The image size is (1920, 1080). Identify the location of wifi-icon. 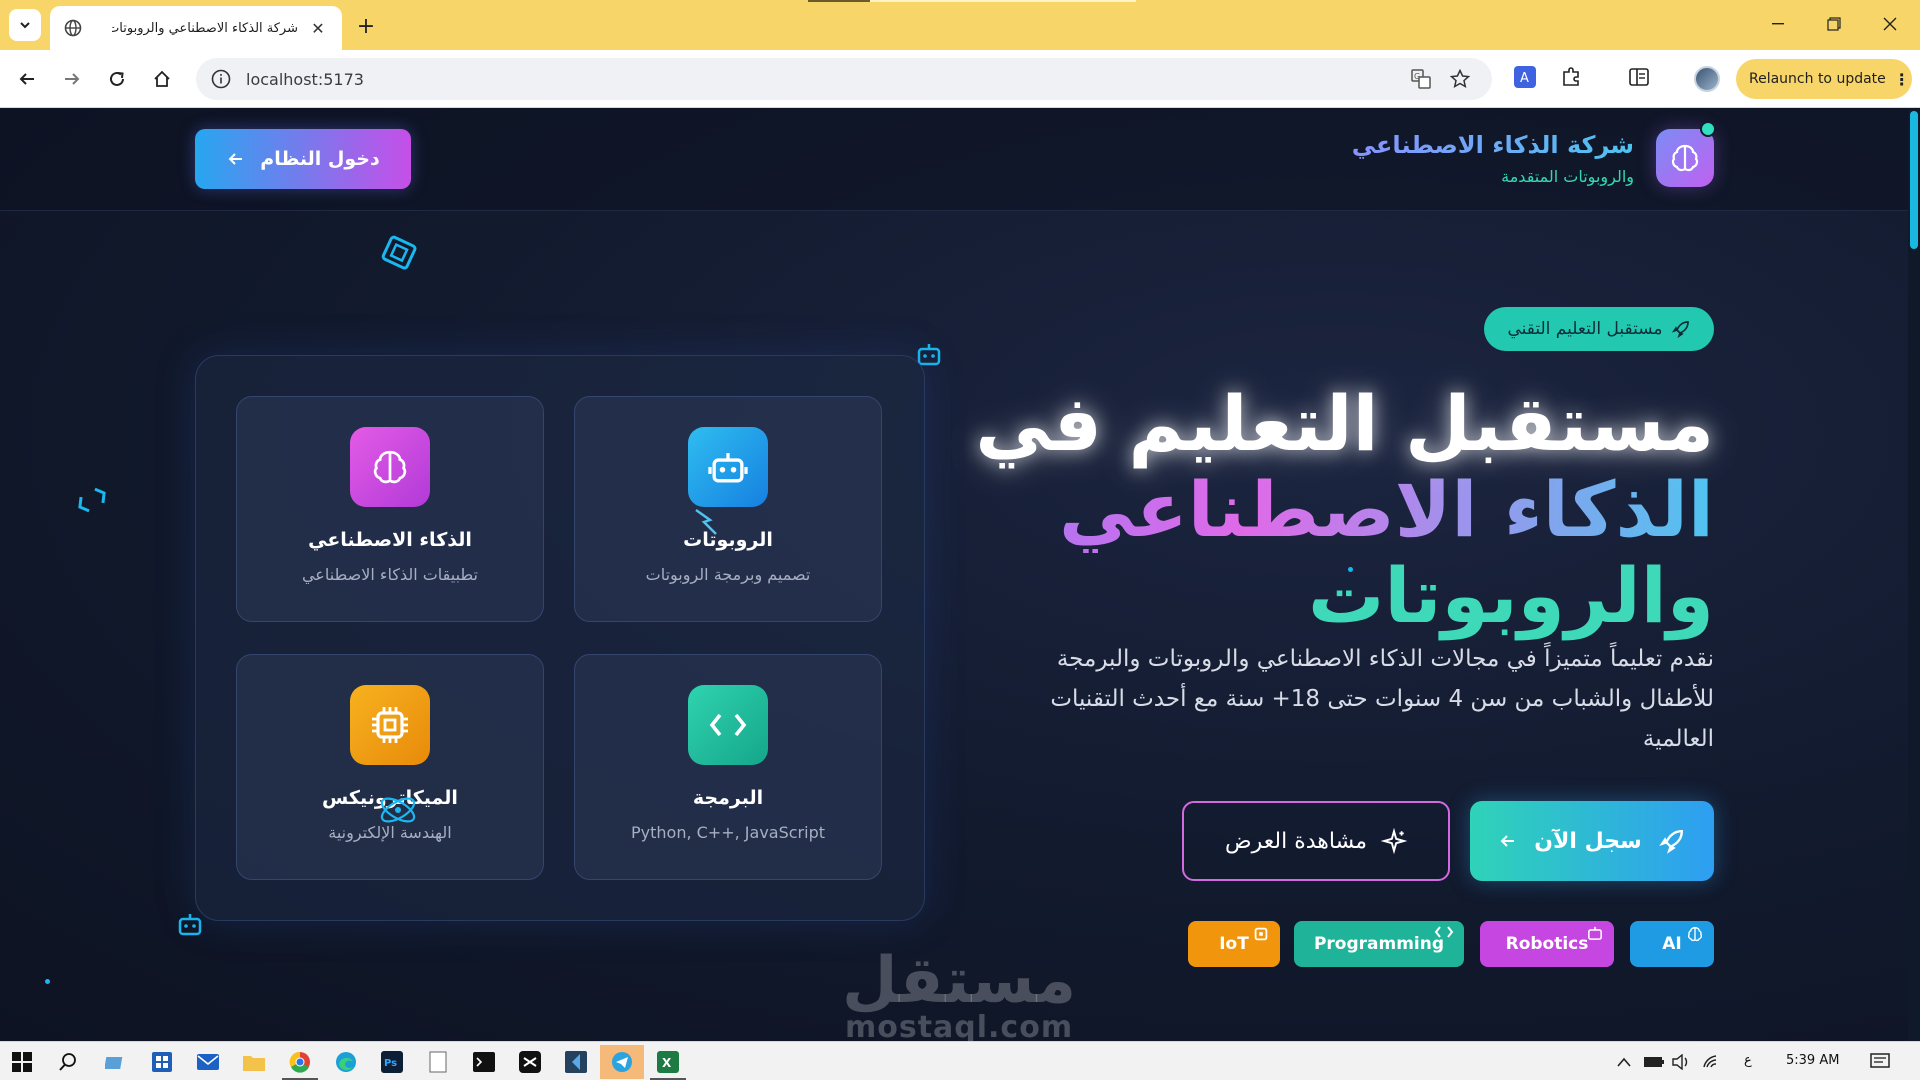
(1712, 1062).